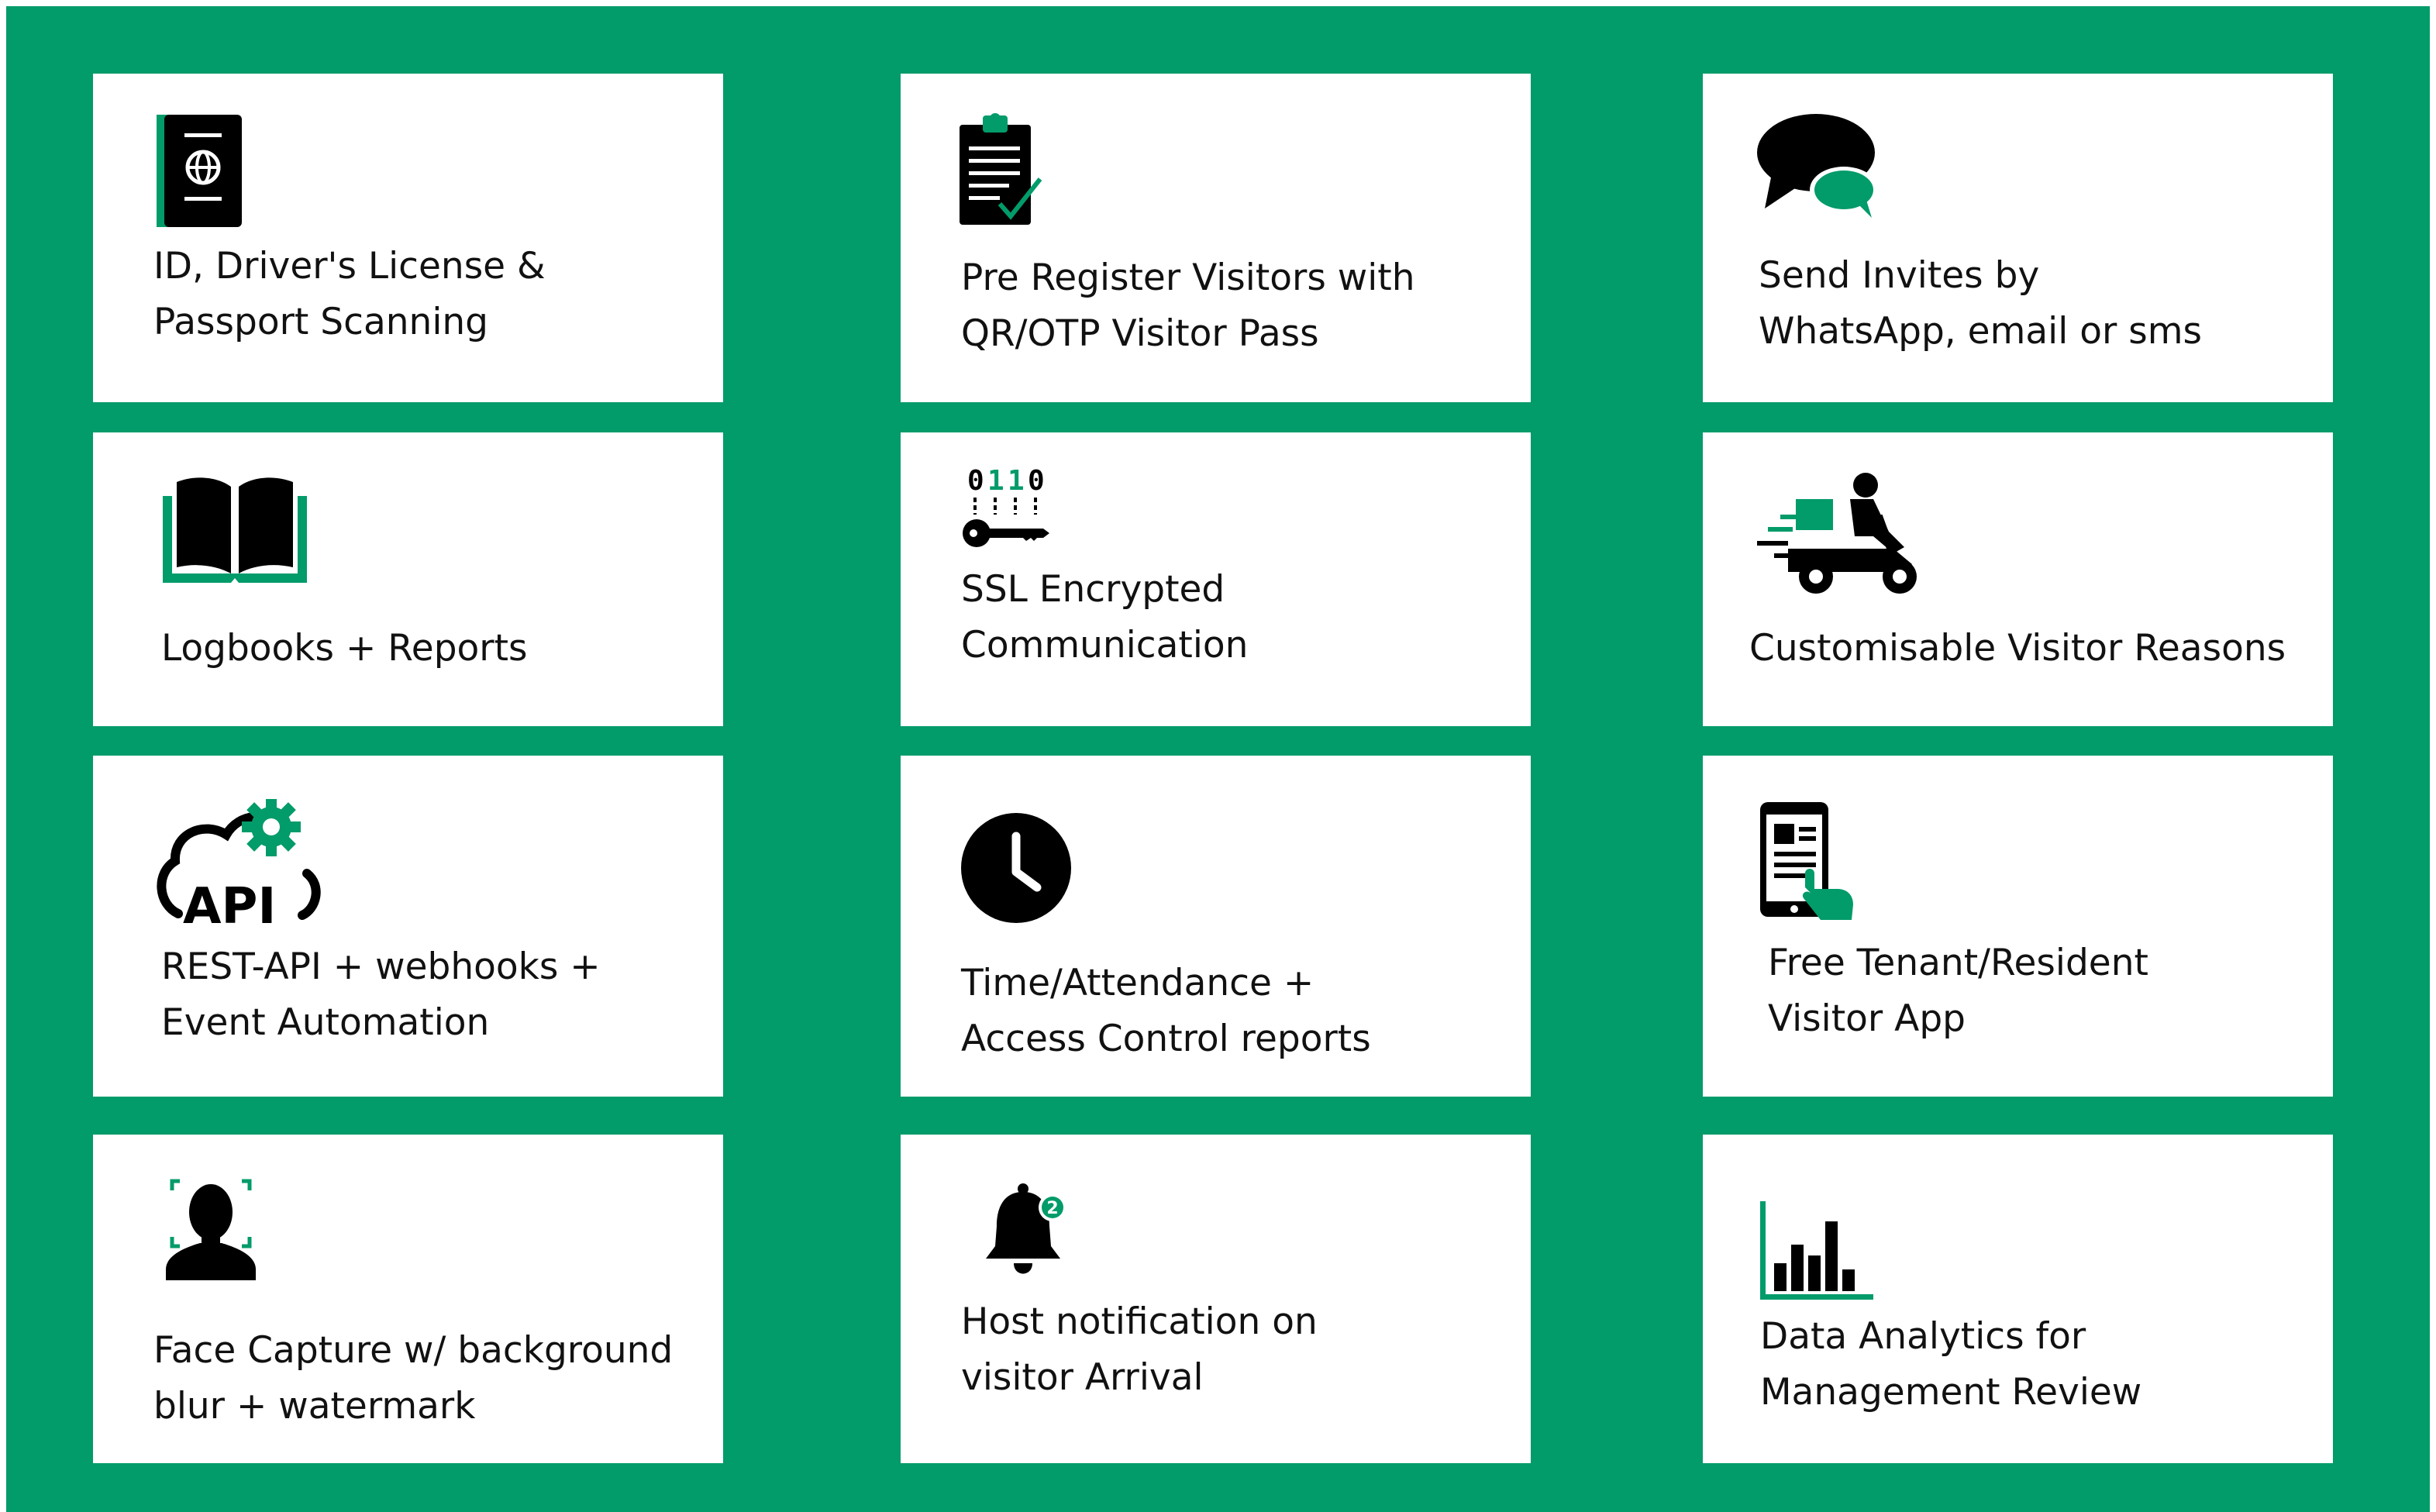 The image size is (2436, 1512). I want to click on feature-label: Send Invites by WhatsApp, email or sms, so click(1981, 303).